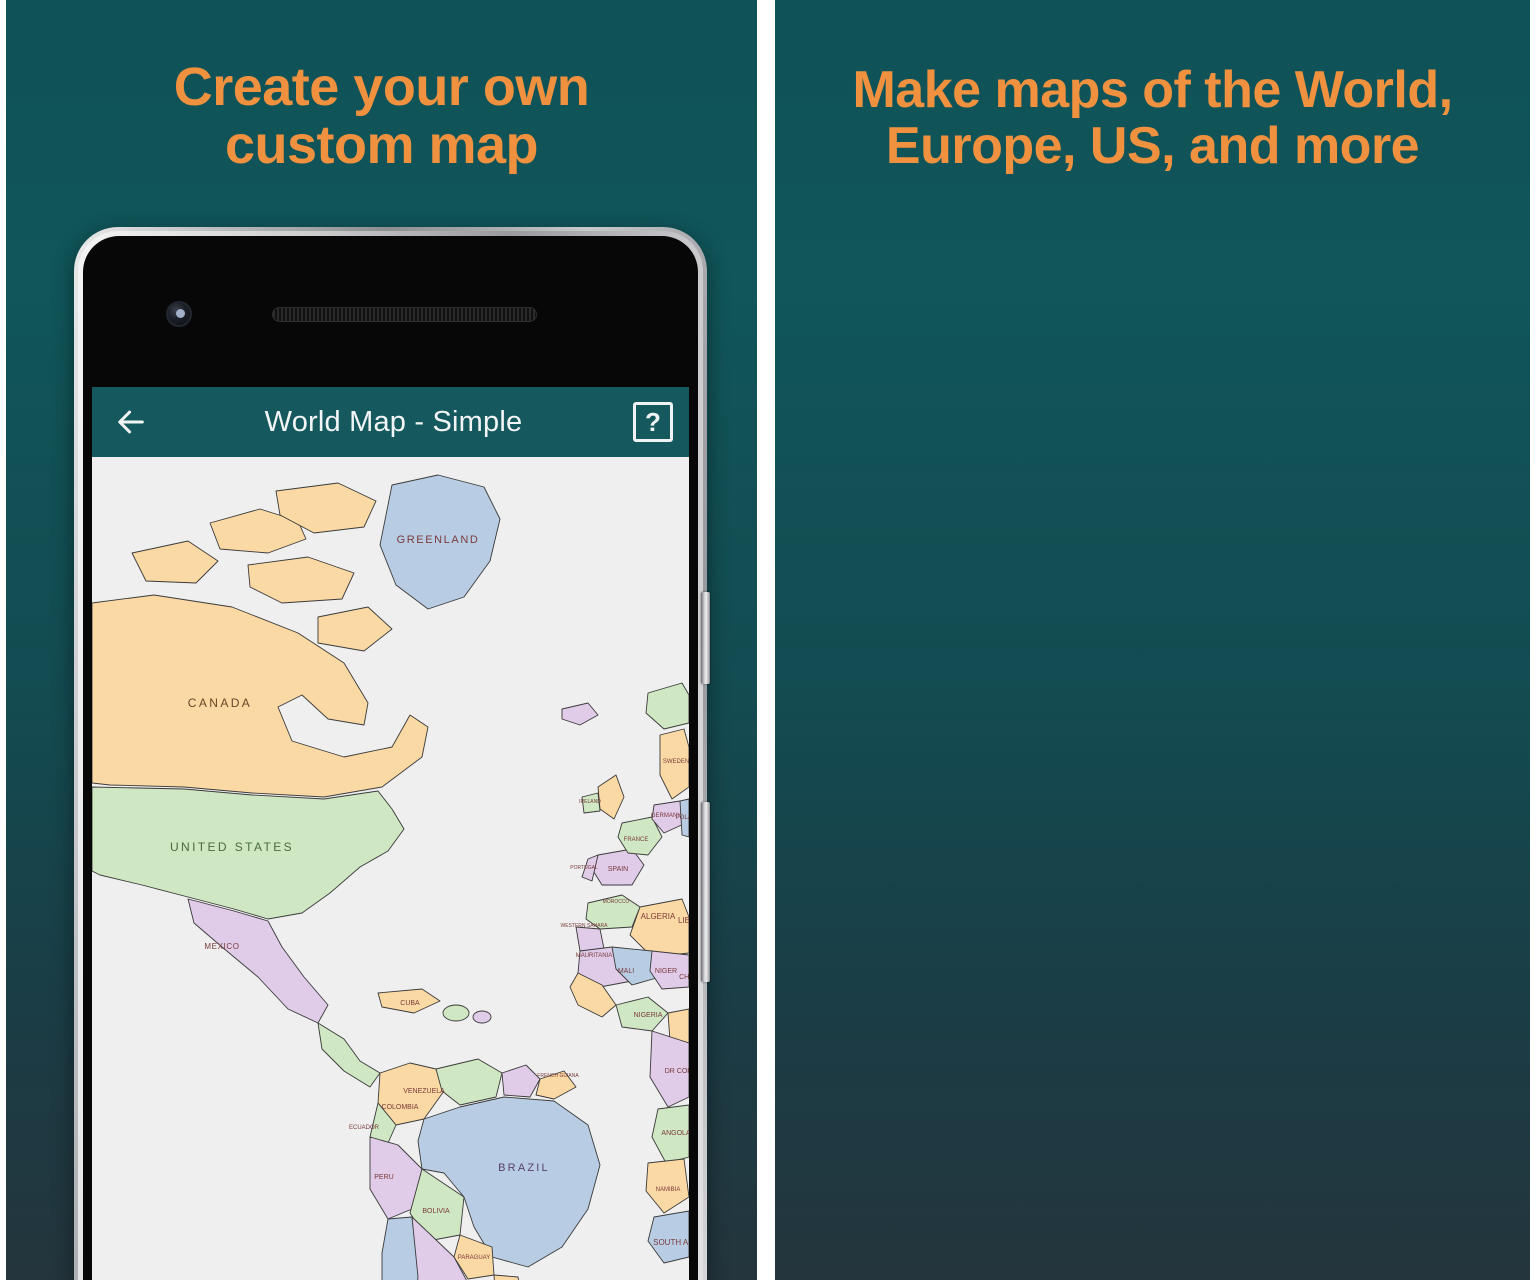 This screenshot has width=1536, height=1280. Describe the element at coordinates (474, 1258) in the screenshot. I see `svg-text: PARAGUAY` at that location.